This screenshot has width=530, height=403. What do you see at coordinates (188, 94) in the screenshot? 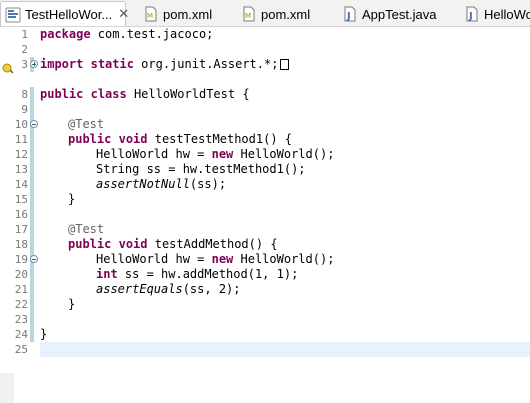
I see `code-text: HelloWorldTest {` at bounding box center [188, 94].